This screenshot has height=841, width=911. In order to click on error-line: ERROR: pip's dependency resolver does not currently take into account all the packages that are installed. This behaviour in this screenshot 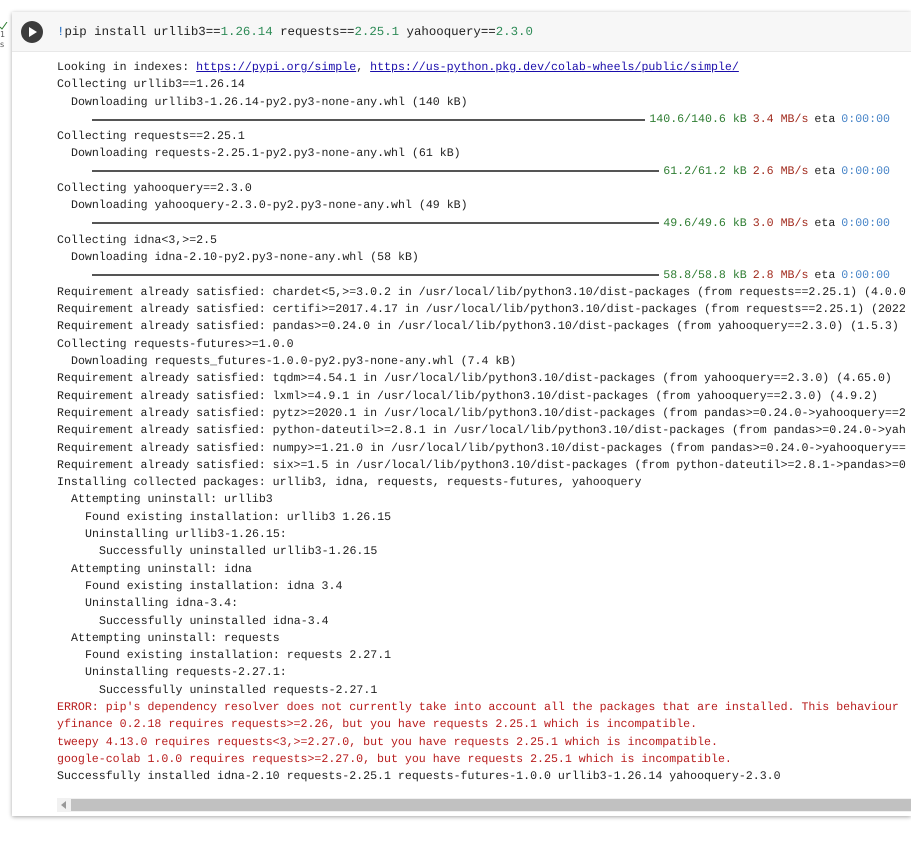, I will do `click(478, 708)`.